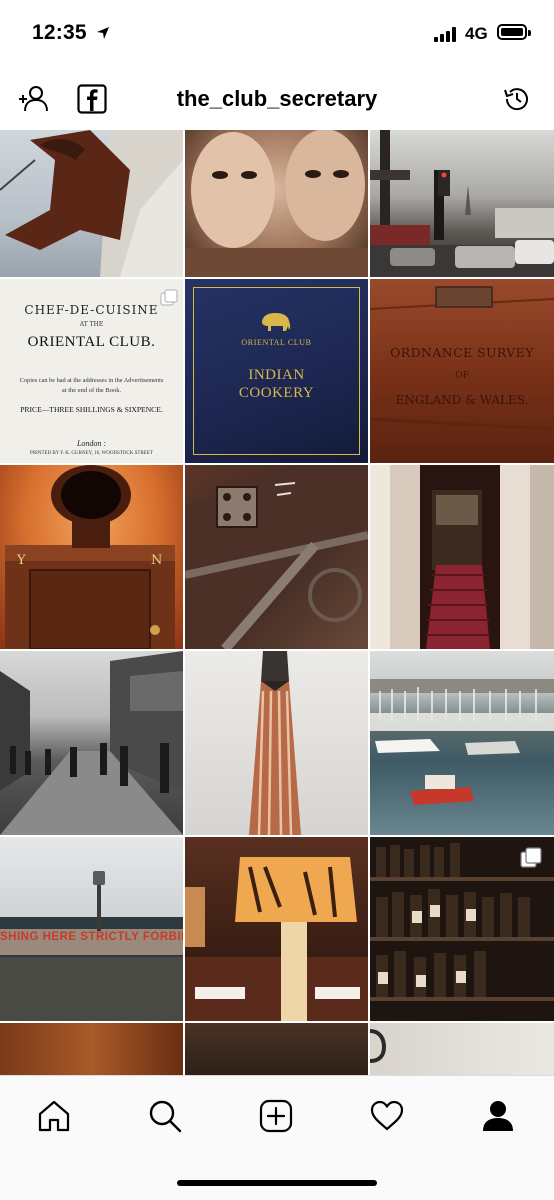  I want to click on history-icon, so click(516, 99).